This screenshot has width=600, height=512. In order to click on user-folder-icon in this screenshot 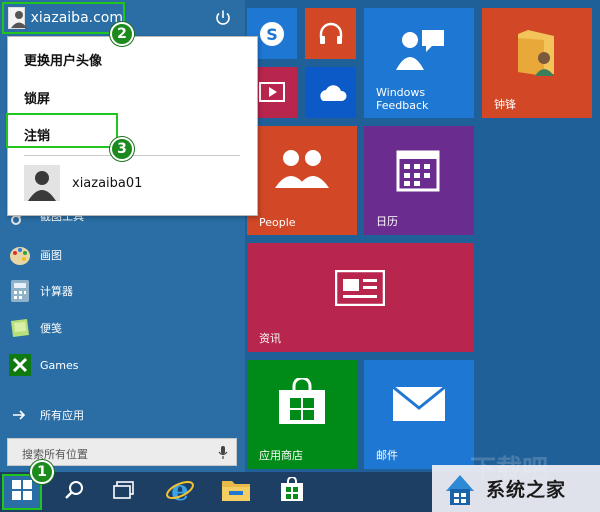, I will do `click(536, 54)`.